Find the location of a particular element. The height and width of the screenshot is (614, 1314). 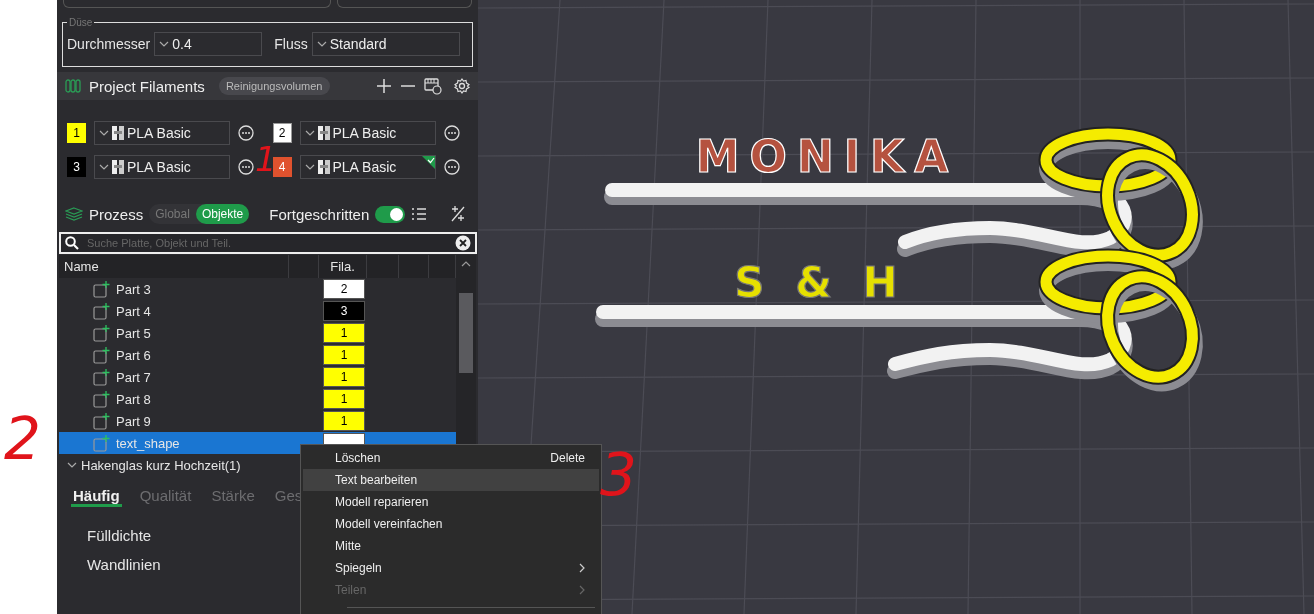

setting-label: Fülldichte is located at coordinates (119, 535).